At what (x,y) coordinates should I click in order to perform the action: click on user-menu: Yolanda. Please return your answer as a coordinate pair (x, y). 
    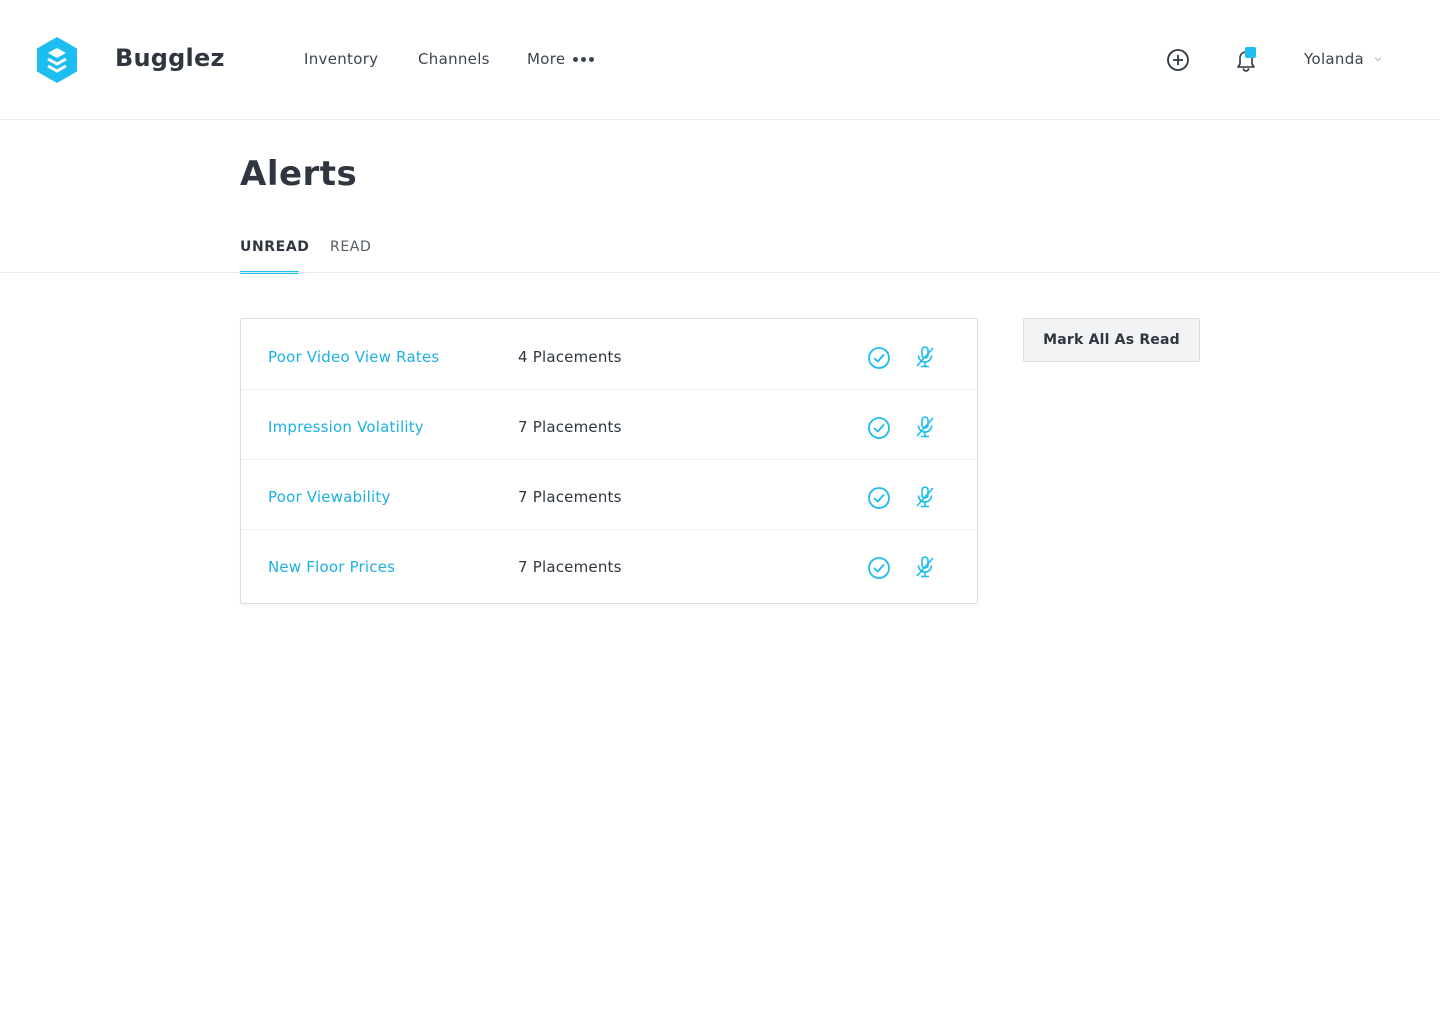
    Looking at the image, I should click on (1343, 59).